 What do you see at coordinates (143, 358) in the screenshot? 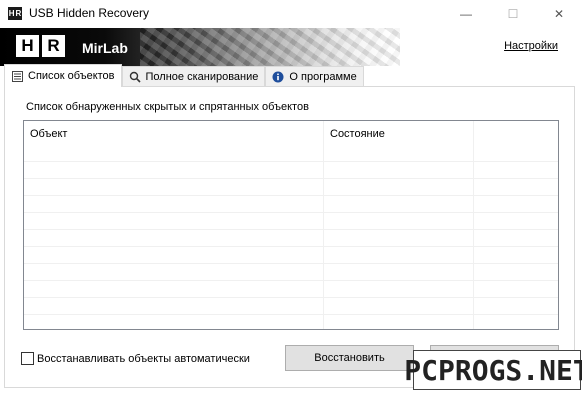
I see `auto-restore-label: Восстанавливать объекты автоматически` at bounding box center [143, 358].